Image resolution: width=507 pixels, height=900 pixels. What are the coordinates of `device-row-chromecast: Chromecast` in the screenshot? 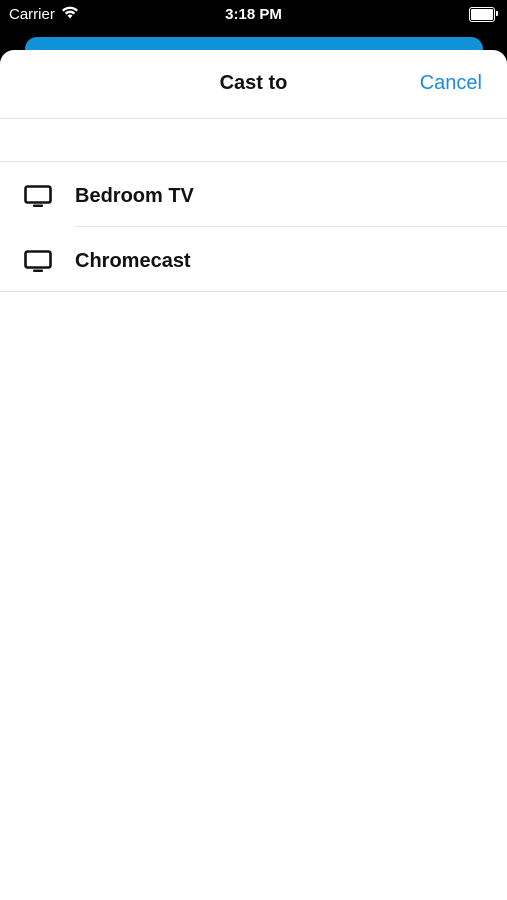 It's located at (253, 259).